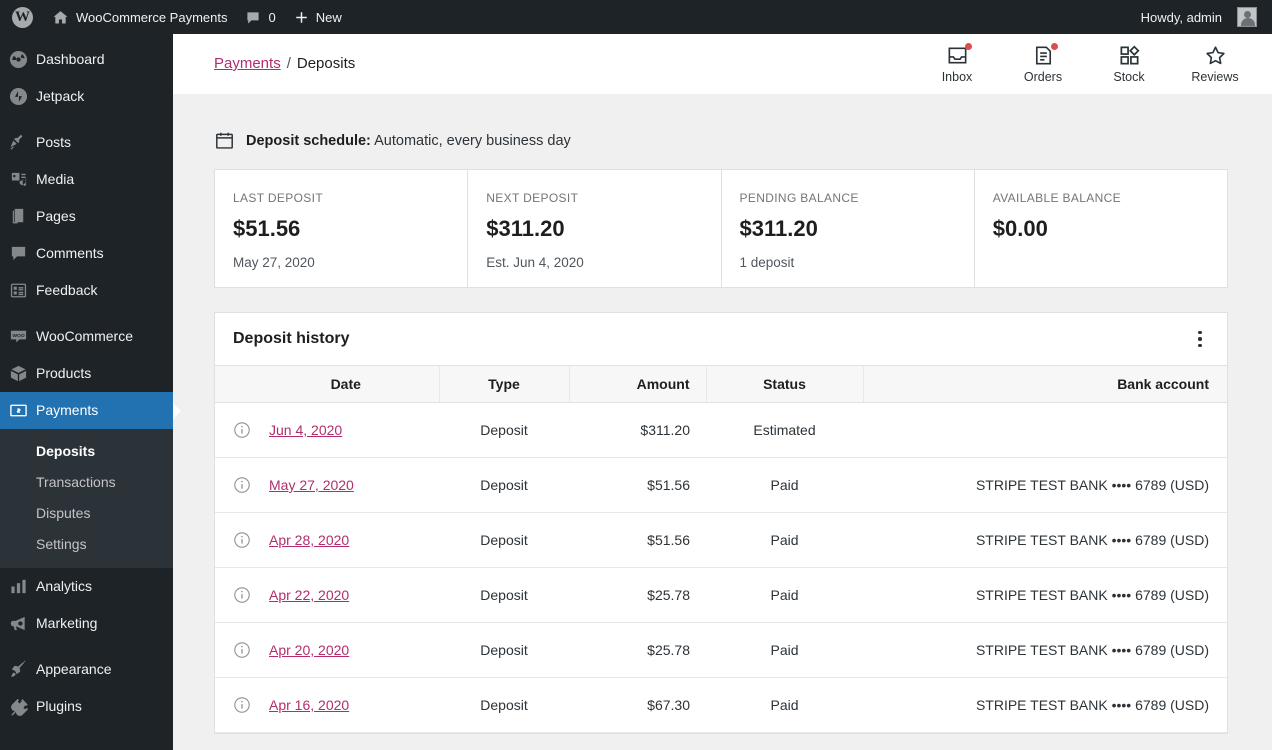  What do you see at coordinates (346, 384) in the screenshot?
I see `column-header-date: Date` at bounding box center [346, 384].